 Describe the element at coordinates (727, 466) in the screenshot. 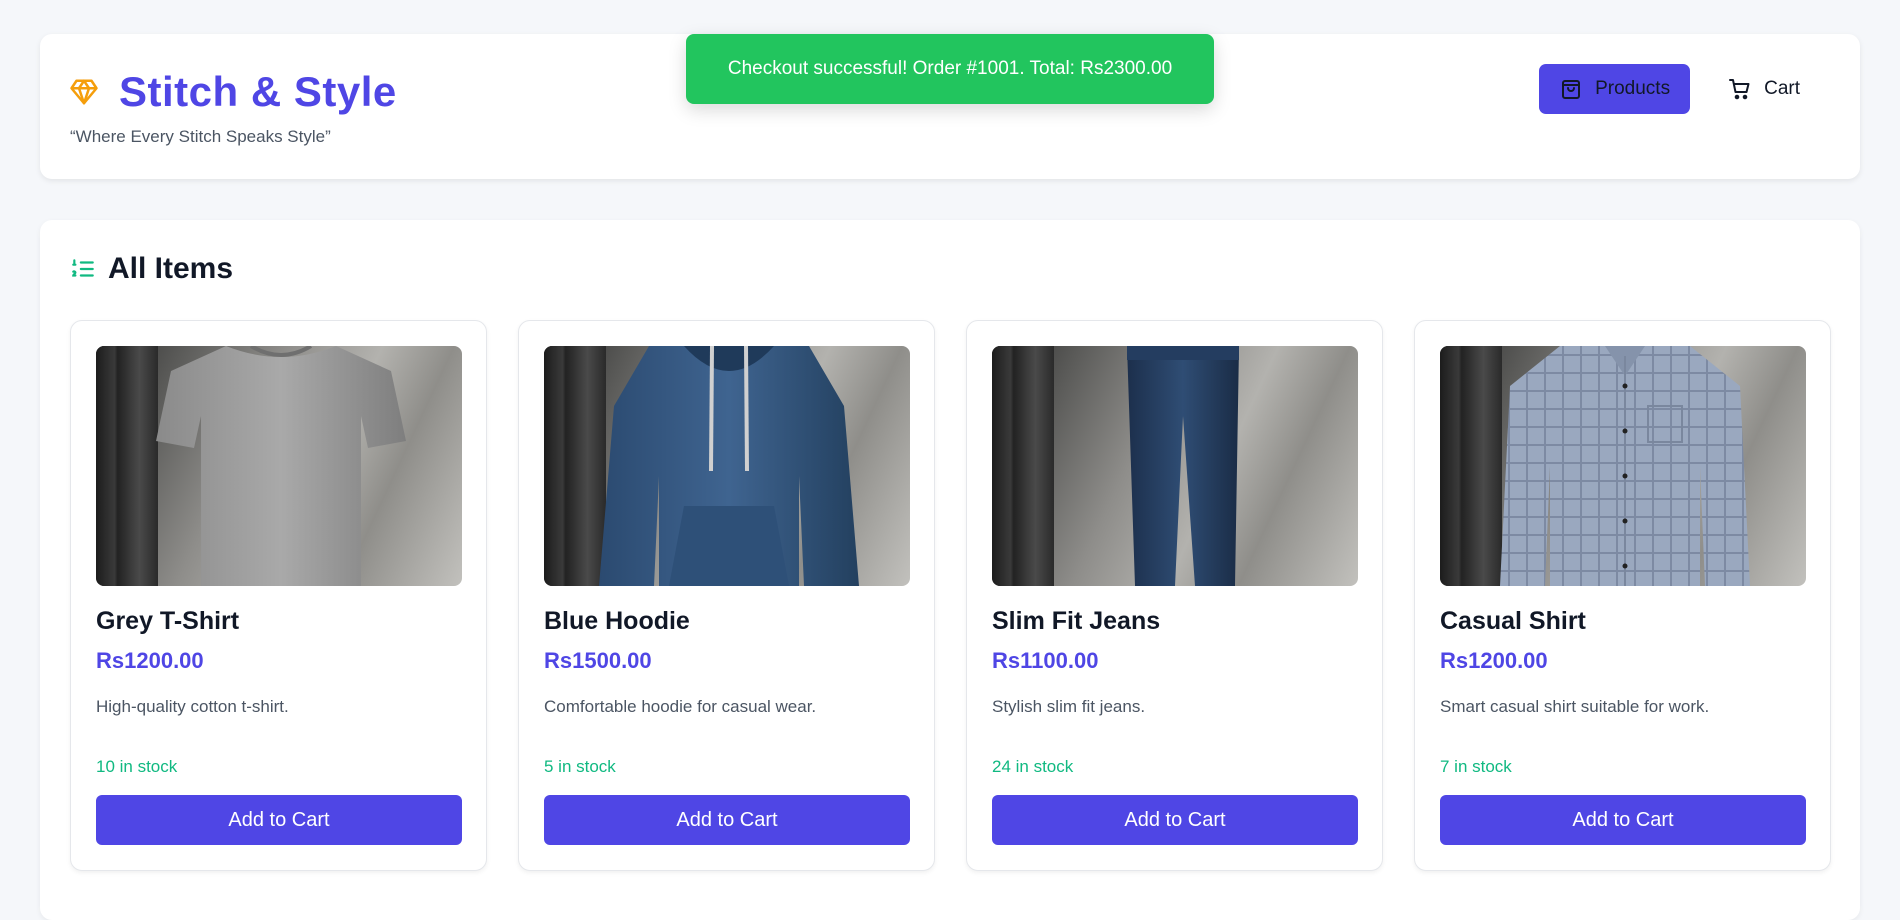

I see `product-image-blue-hoodie` at that location.